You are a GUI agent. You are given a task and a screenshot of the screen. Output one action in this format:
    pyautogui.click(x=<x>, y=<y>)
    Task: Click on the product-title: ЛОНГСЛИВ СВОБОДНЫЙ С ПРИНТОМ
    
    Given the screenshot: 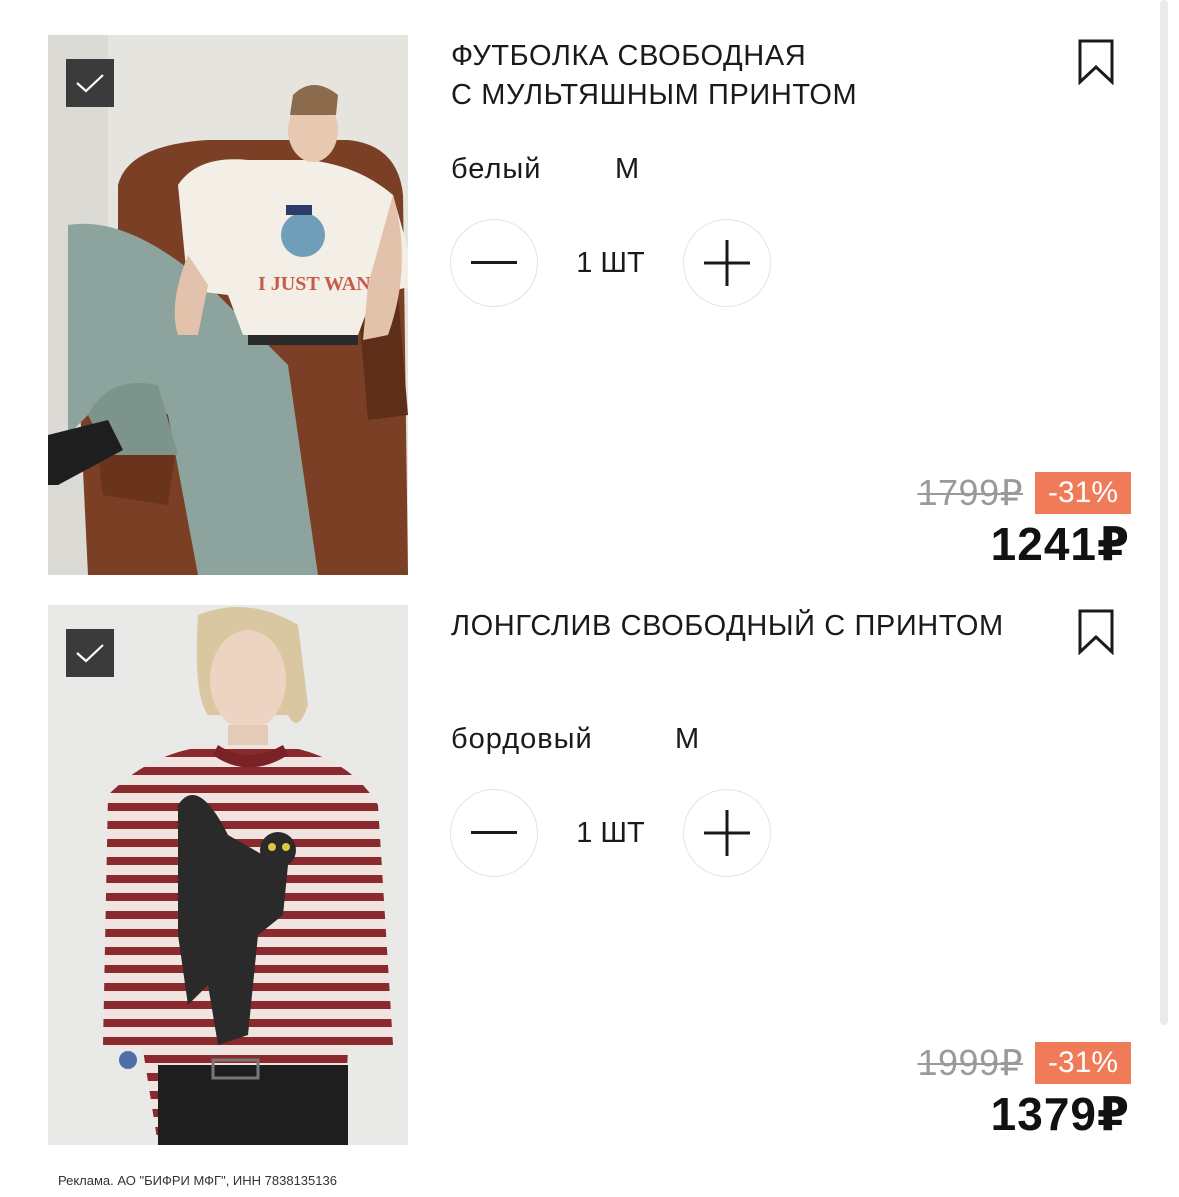 What is the action you would take?
    pyautogui.click(x=751, y=626)
    